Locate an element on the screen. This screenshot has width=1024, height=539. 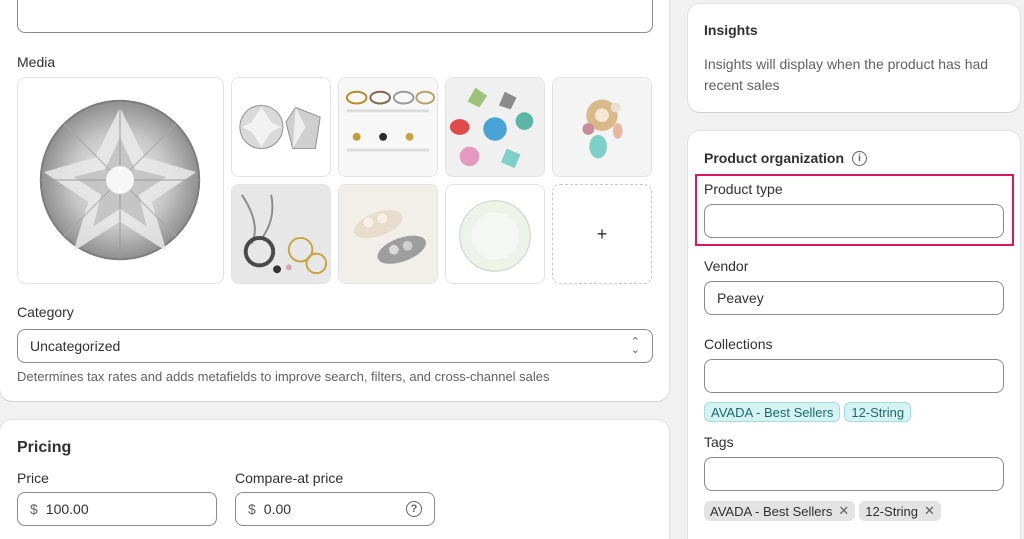
media-thumb-brooch is located at coordinates (602, 127).